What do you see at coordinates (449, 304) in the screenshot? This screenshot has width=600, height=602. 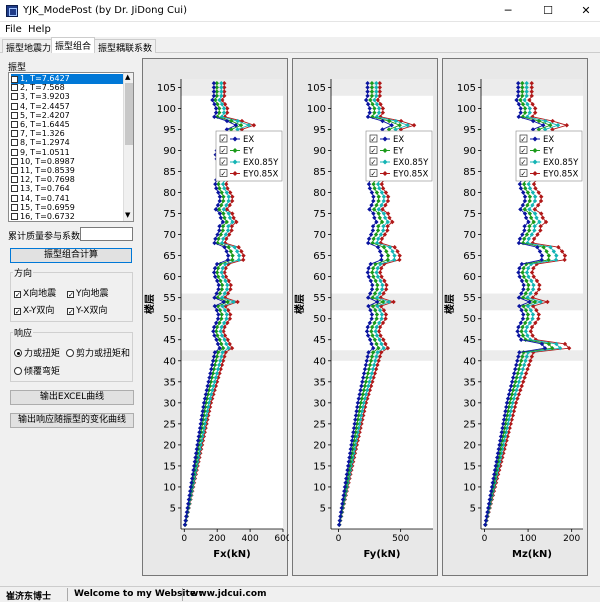 I see `y-axis-label: 楼层` at bounding box center [449, 304].